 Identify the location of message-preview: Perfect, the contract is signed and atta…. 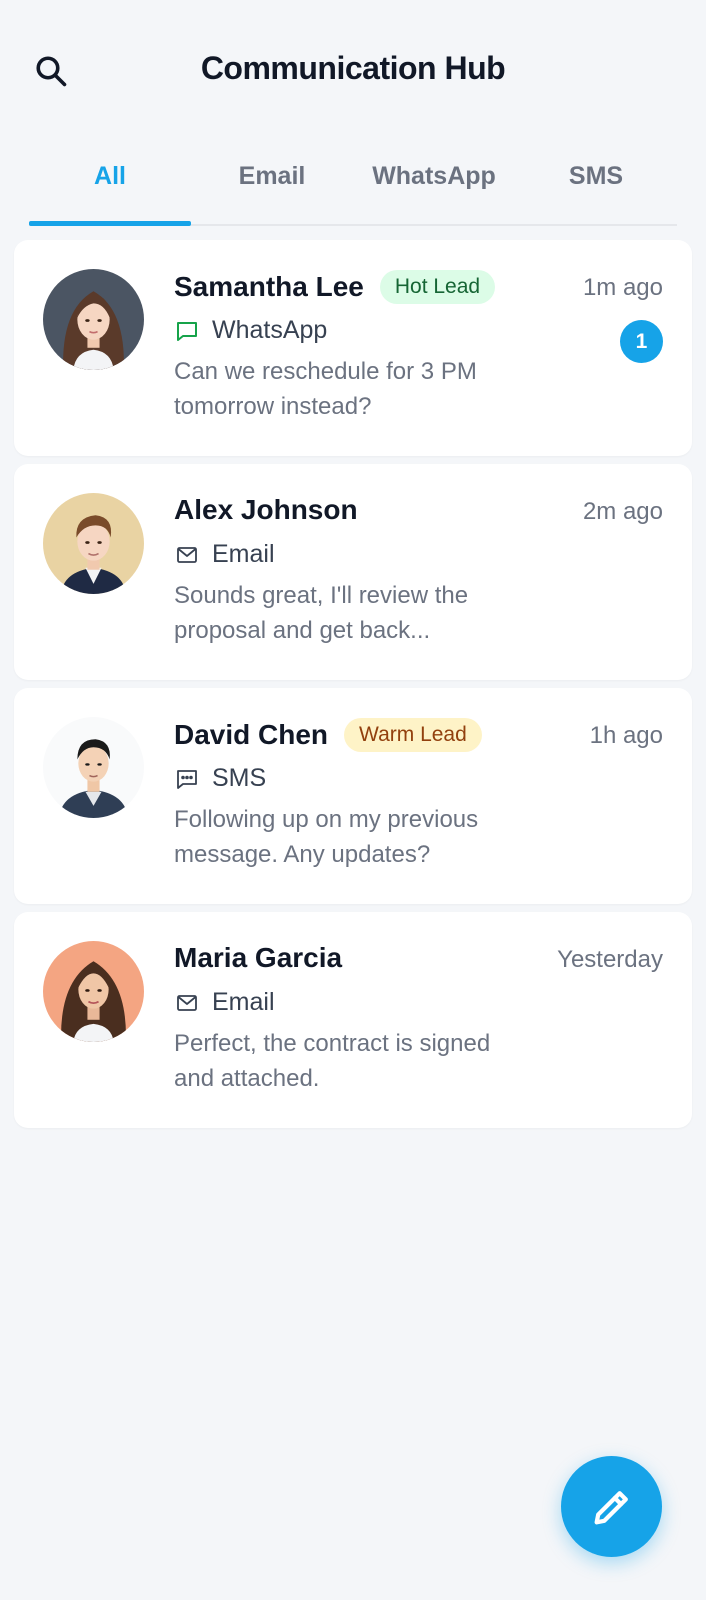
(332, 1061).